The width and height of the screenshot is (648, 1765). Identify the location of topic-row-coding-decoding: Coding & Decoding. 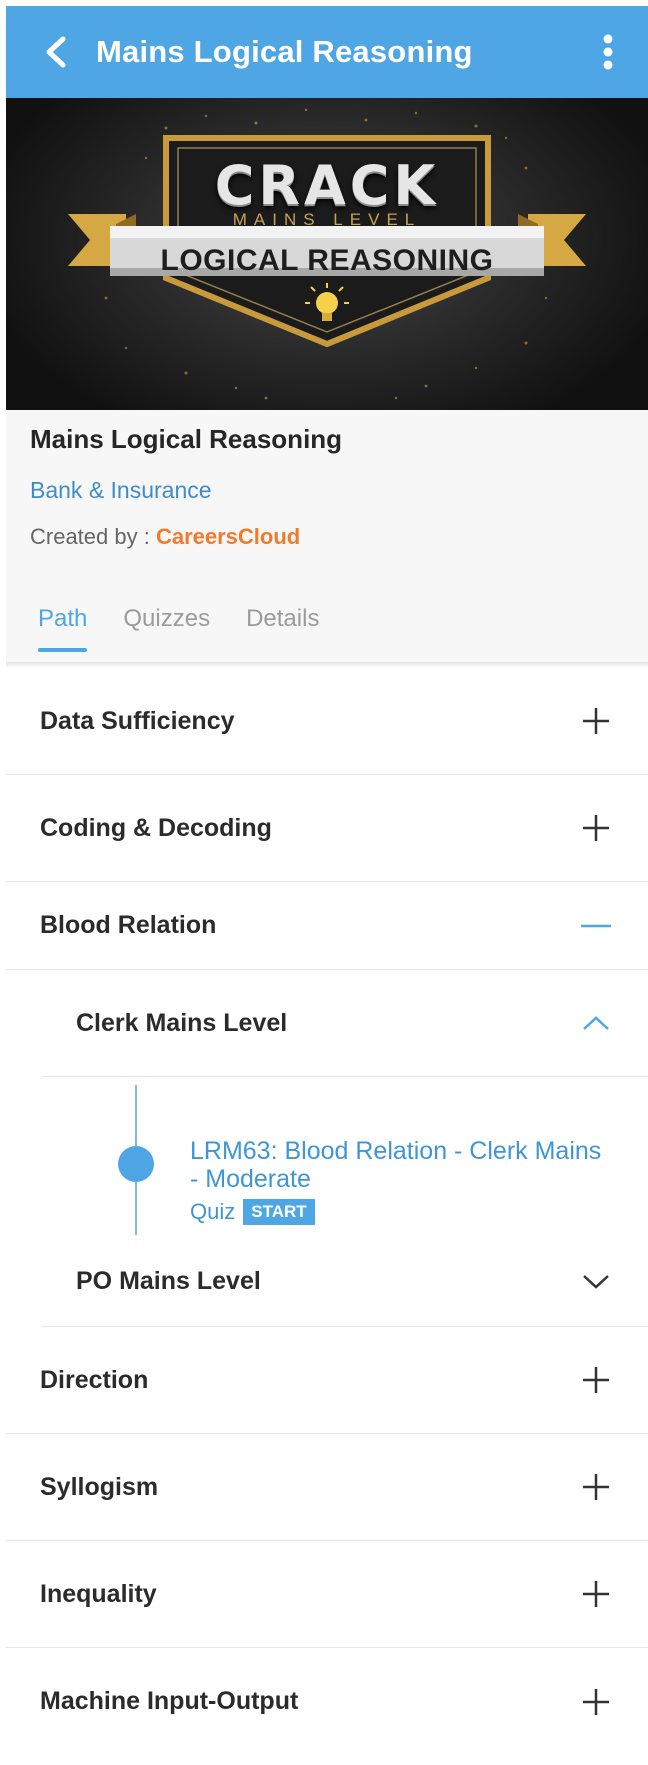
(327, 828).